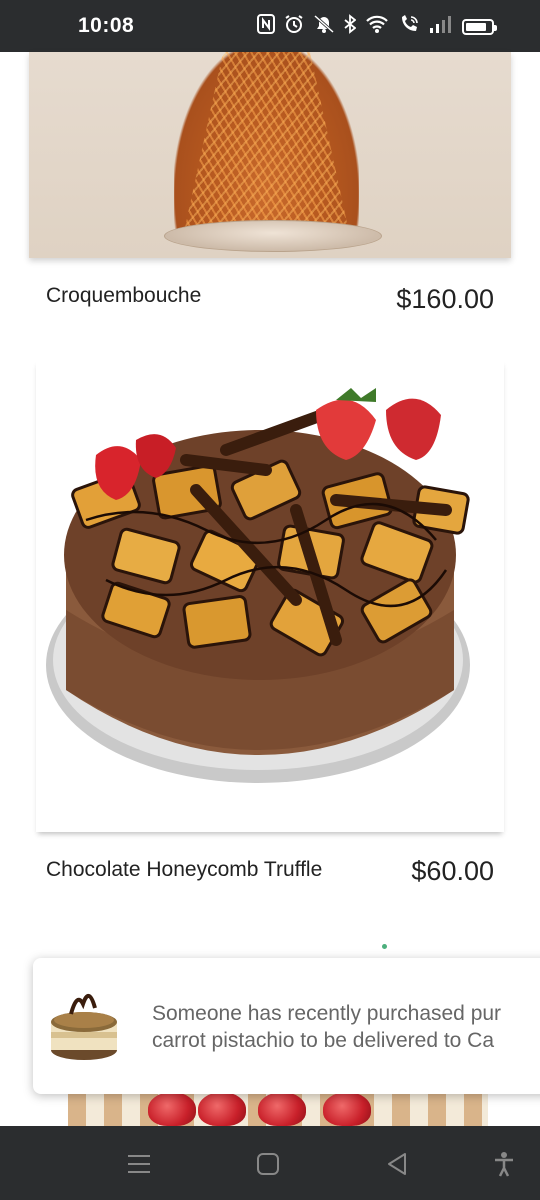 This screenshot has width=540, height=1200. What do you see at coordinates (139, 1164) in the screenshot?
I see `menu-icon` at bounding box center [139, 1164].